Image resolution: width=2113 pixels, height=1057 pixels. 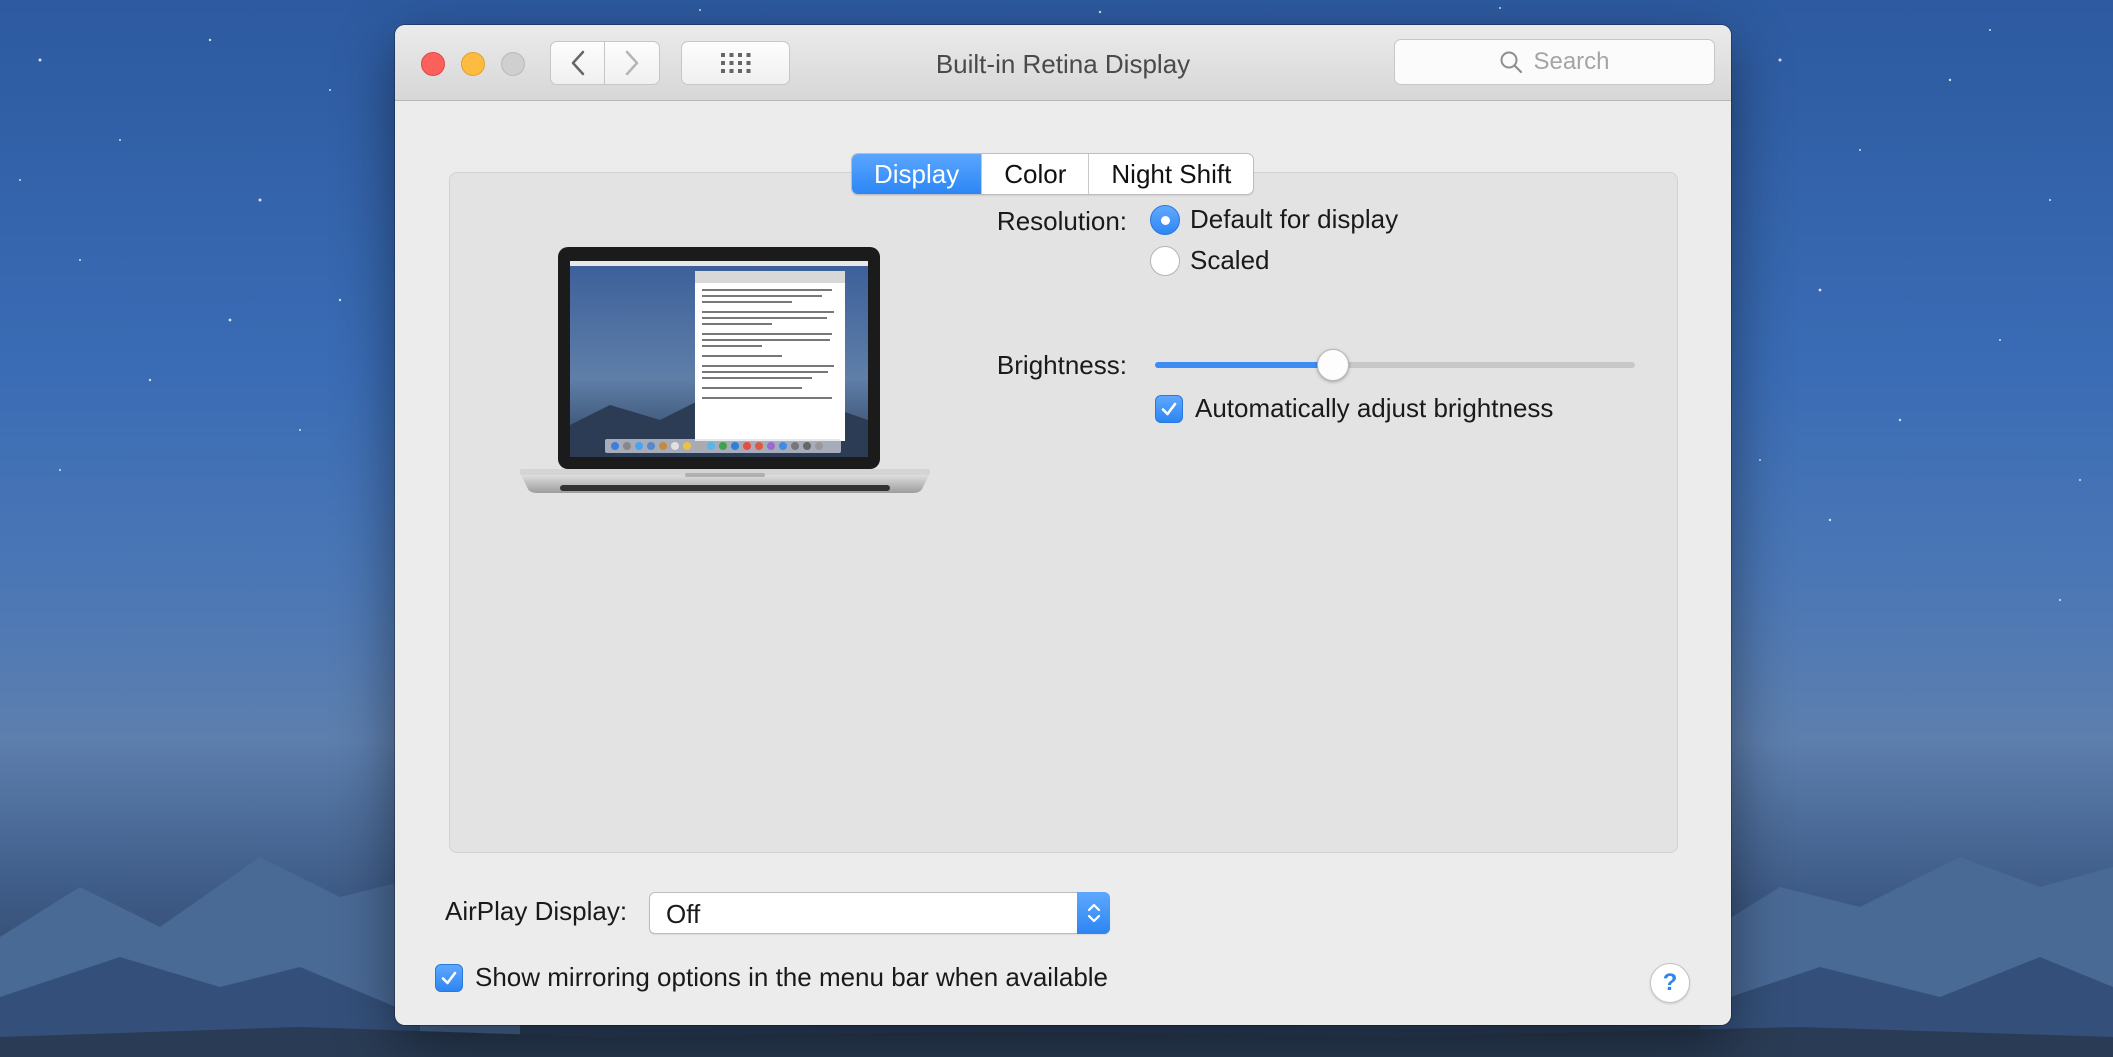 I want to click on resolution-default-radio, so click(x=1165, y=219).